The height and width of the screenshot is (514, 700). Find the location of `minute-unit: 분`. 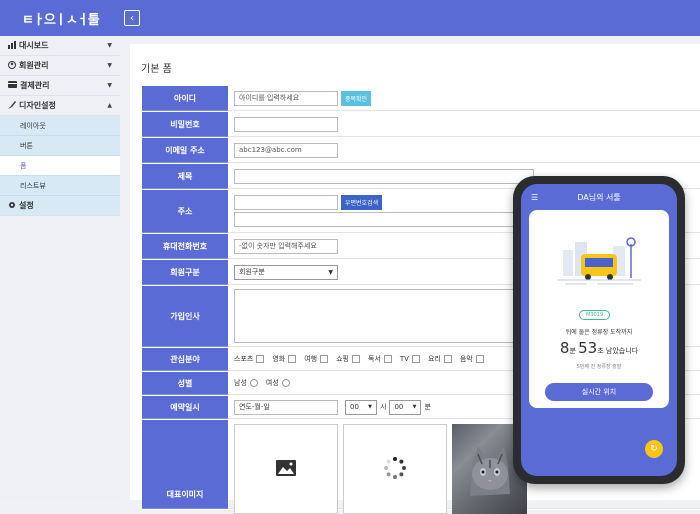

minute-unit: 분 is located at coordinates (427, 407).